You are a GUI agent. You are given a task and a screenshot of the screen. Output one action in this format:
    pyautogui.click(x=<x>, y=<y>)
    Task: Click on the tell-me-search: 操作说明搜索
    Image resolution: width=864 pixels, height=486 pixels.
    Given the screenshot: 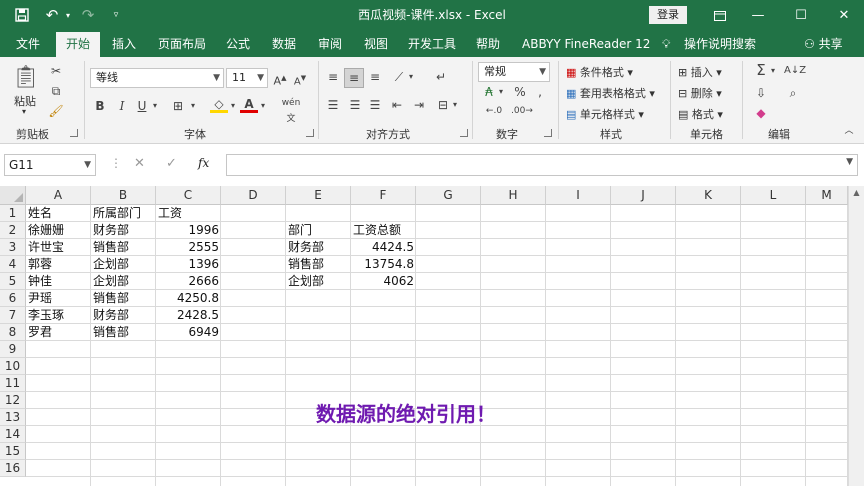 What is the action you would take?
    pyautogui.click(x=720, y=44)
    